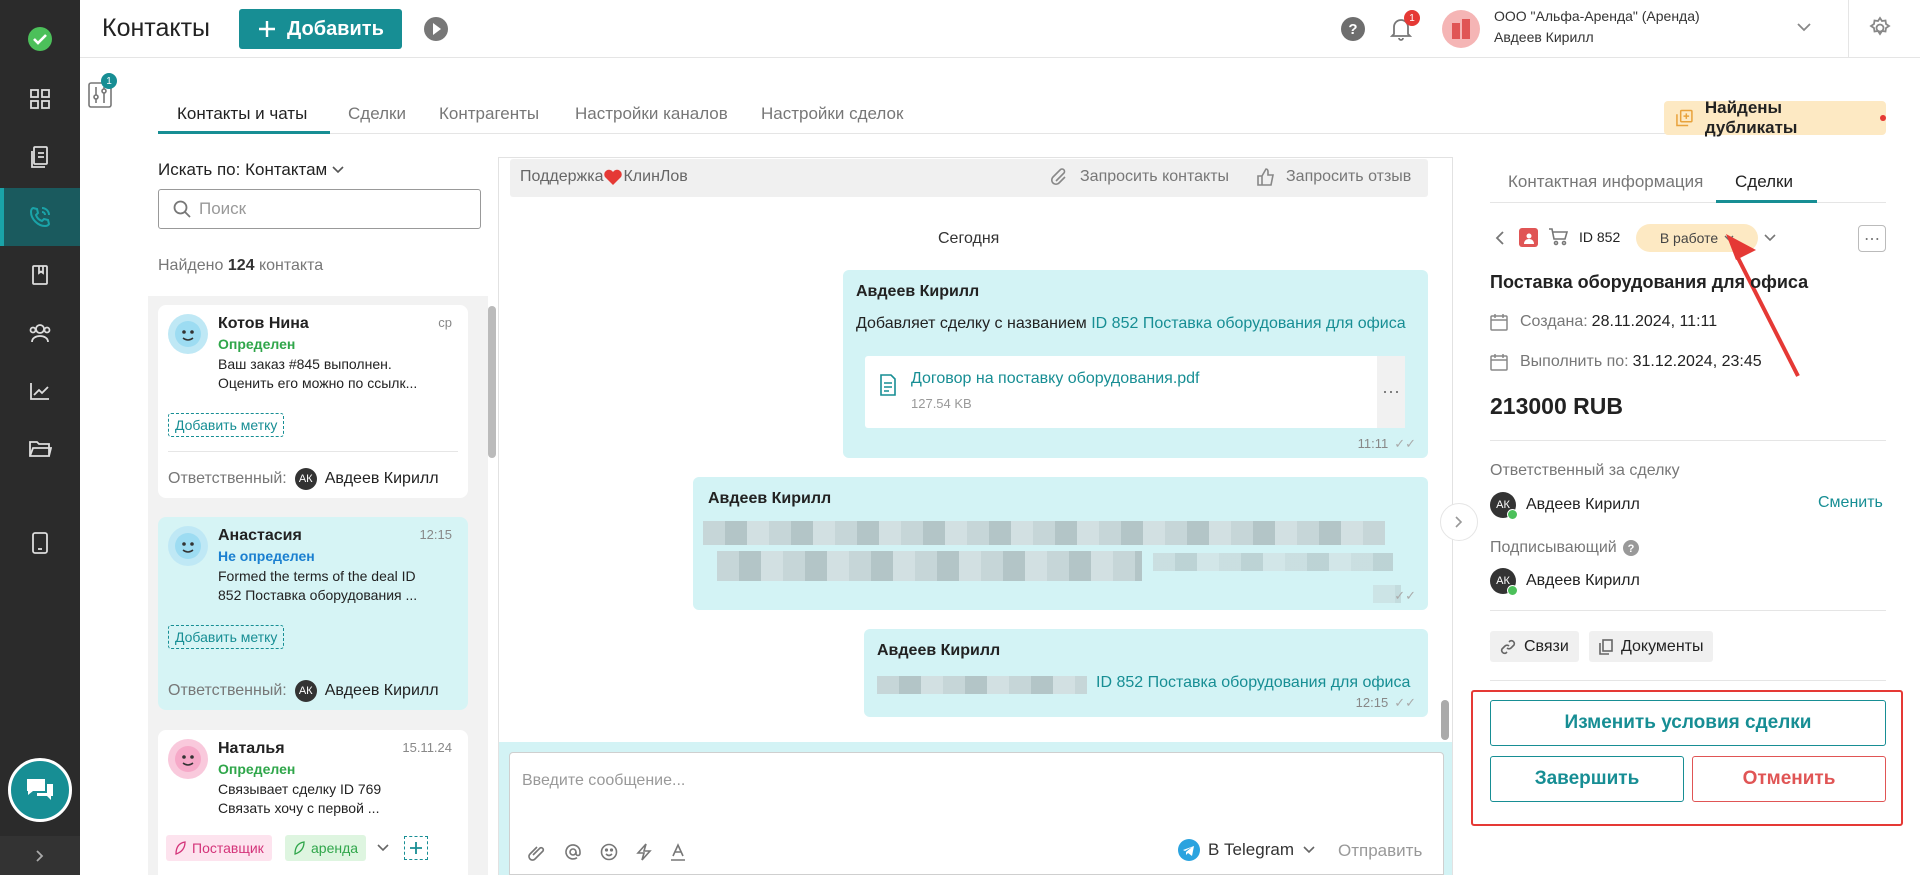 This screenshot has width=1920, height=875. What do you see at coordinates (1189, 850) in the screenshot?
I see `telegram-icon` at bounding box center [1189, 850].